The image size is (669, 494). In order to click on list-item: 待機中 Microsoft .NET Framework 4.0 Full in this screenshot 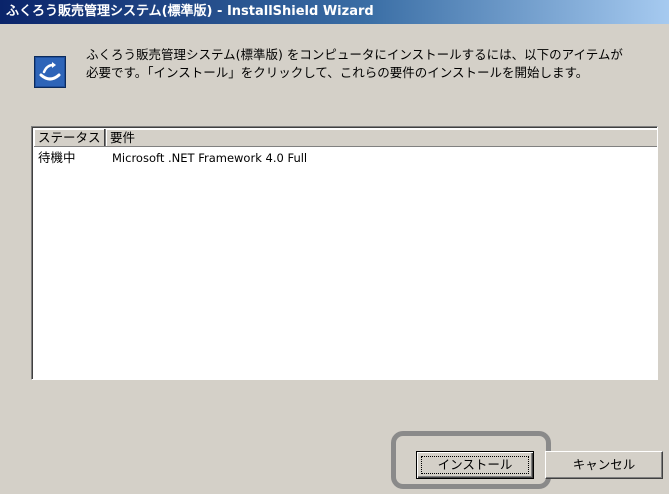, I will do `click(345, 158)`.